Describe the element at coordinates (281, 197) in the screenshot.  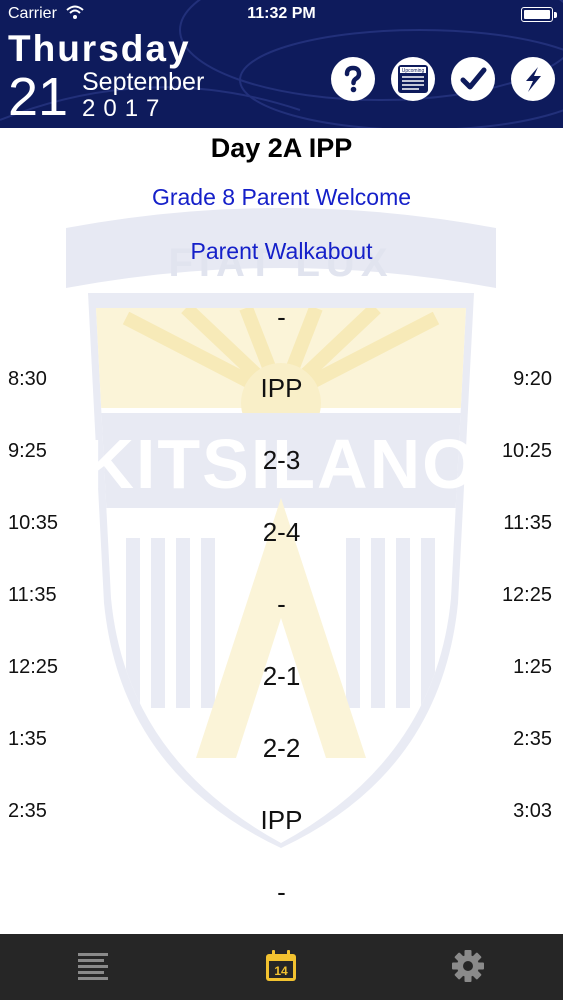
I see `event-link: Grade 8 Parent Welcome` at that location.